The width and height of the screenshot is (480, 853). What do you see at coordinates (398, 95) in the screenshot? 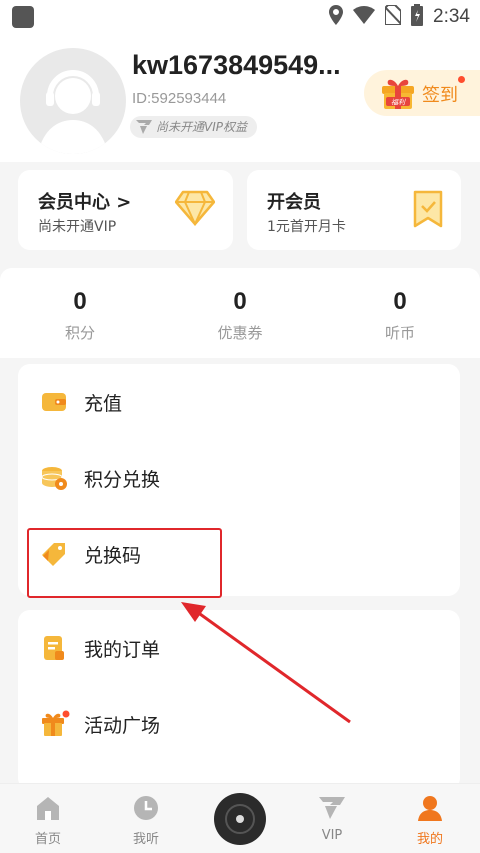
I see `gift-icon: 福利` at bounding box center [398, 95].